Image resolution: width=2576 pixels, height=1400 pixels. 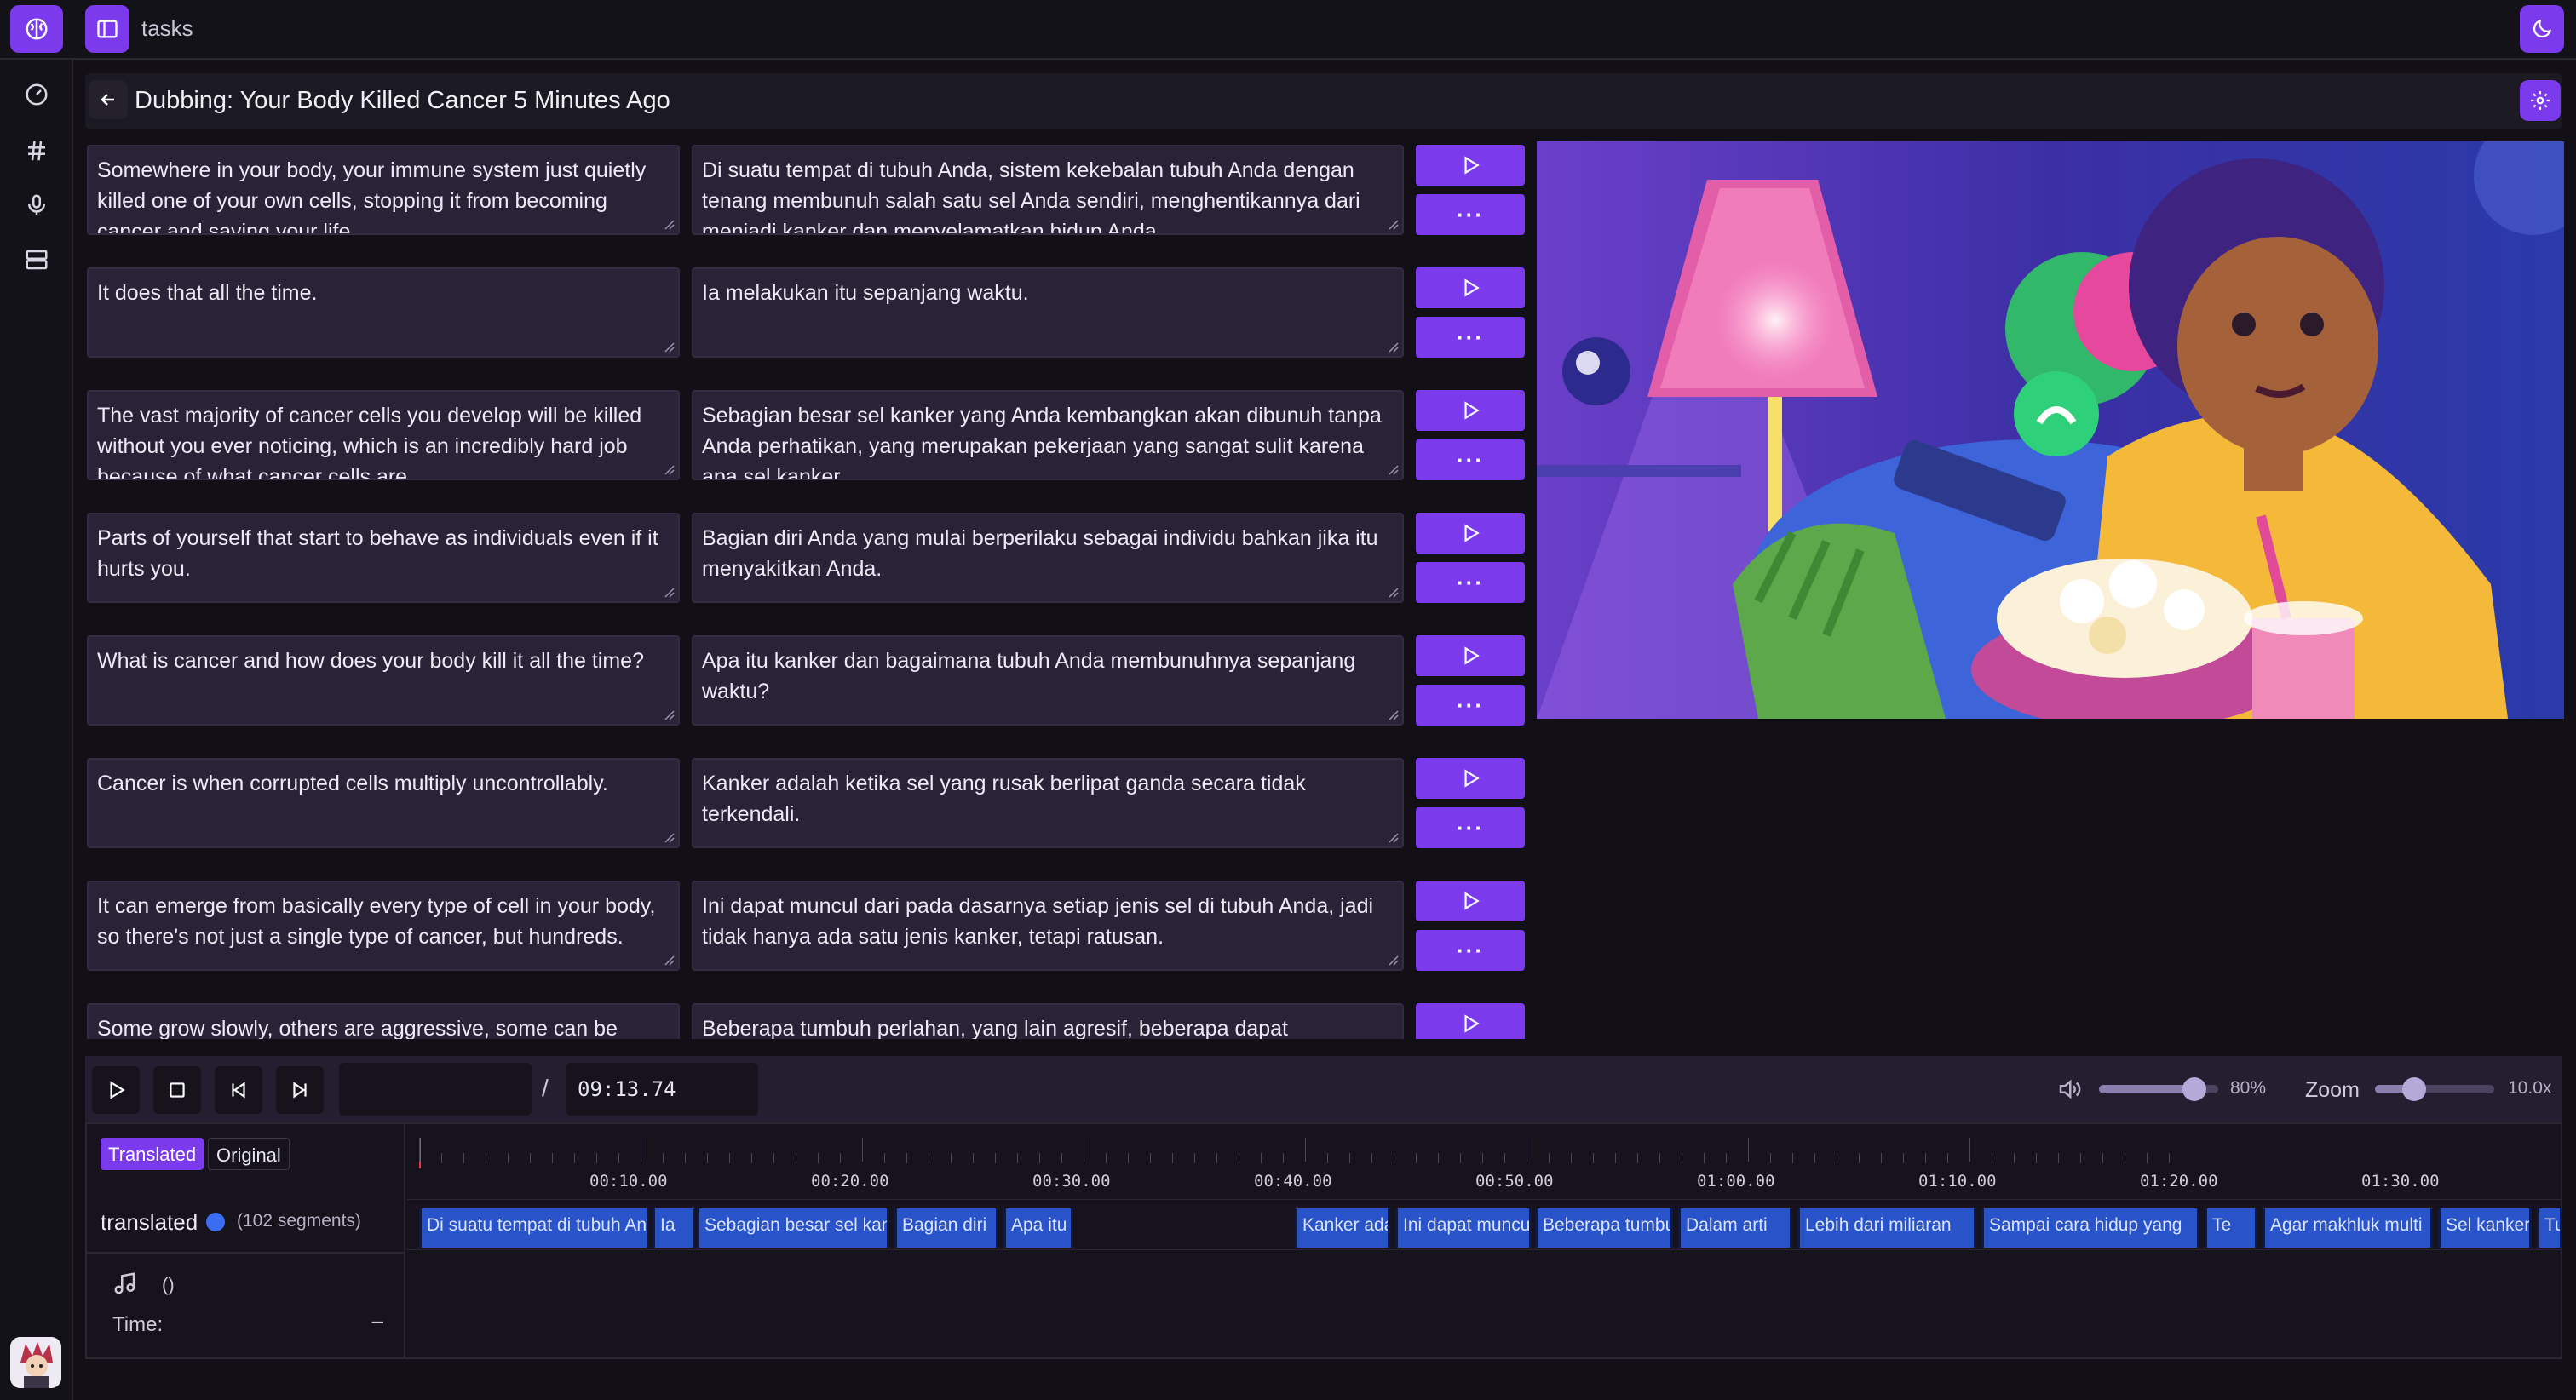 I want to click on timeline-clip: Sel kanker, so click(x=2485, y=1228).